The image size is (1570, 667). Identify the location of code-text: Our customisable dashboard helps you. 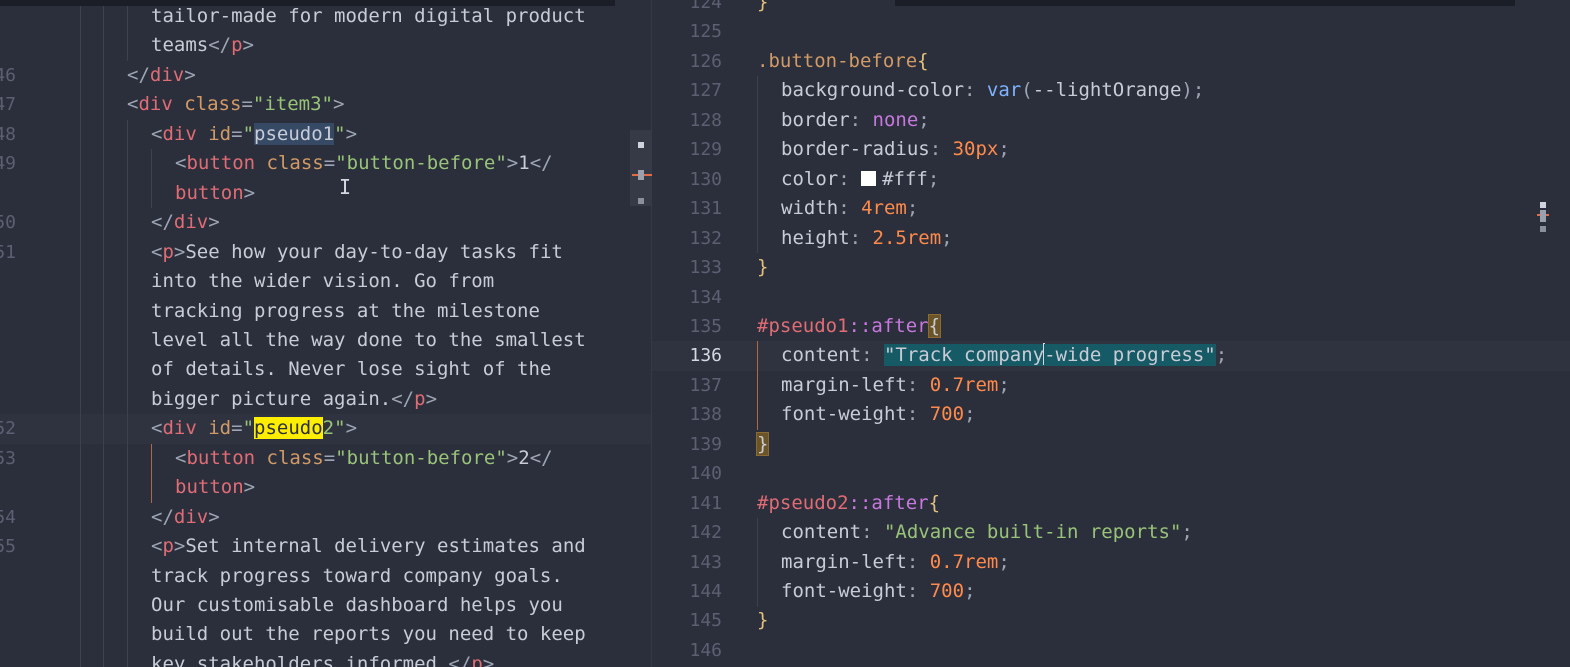
(357, 606).